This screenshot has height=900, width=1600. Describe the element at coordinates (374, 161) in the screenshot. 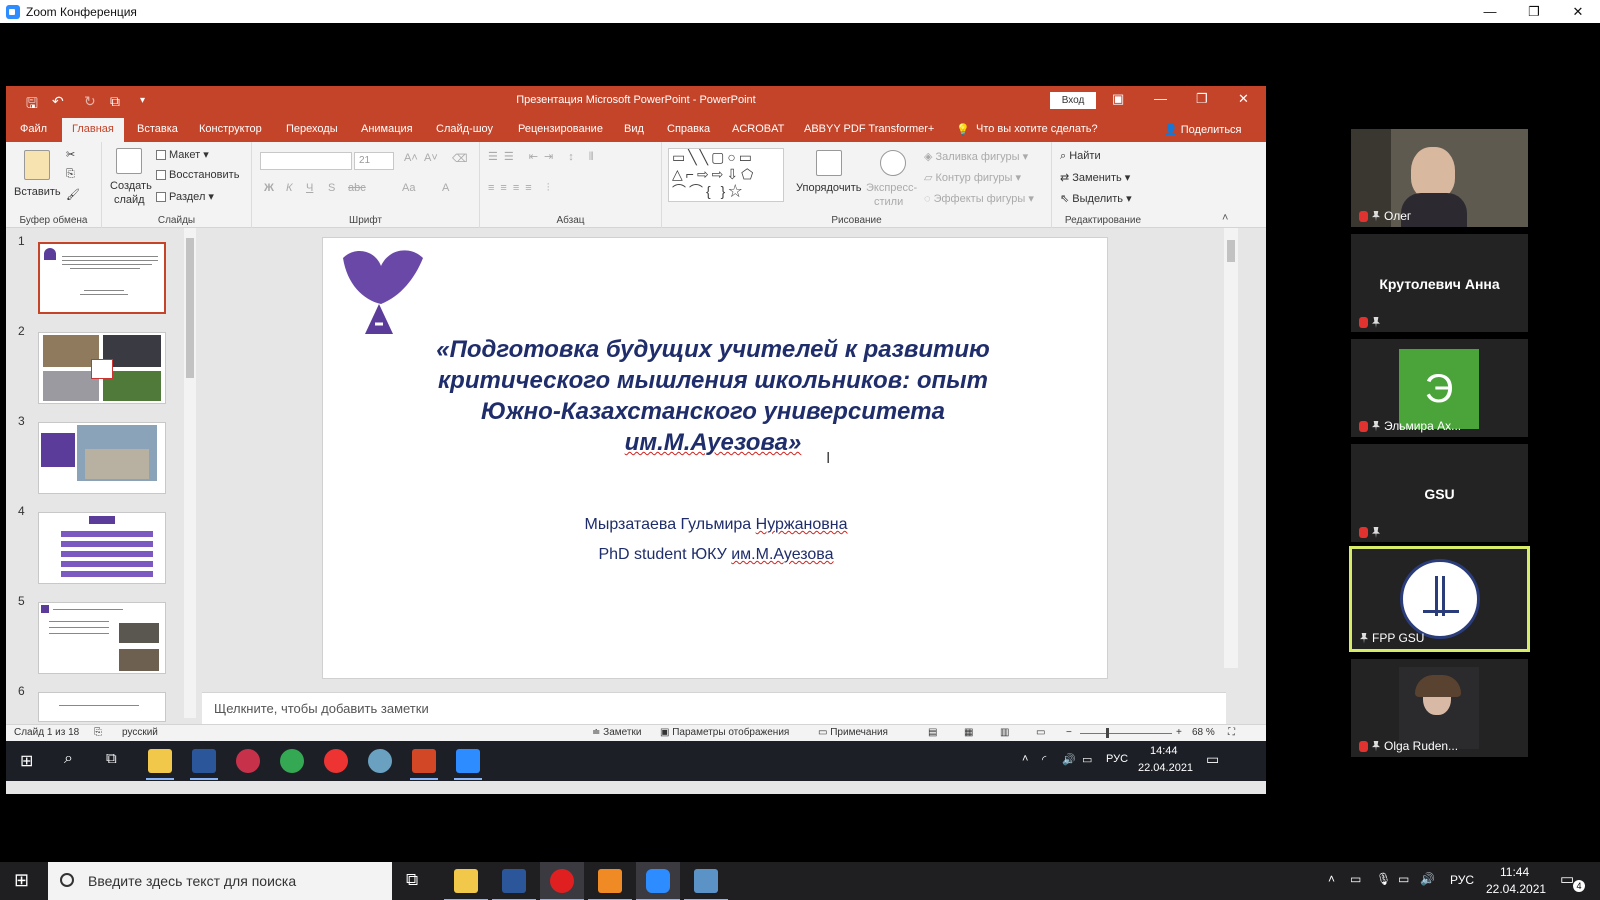

I see `font-size-combo: 21` at that location.